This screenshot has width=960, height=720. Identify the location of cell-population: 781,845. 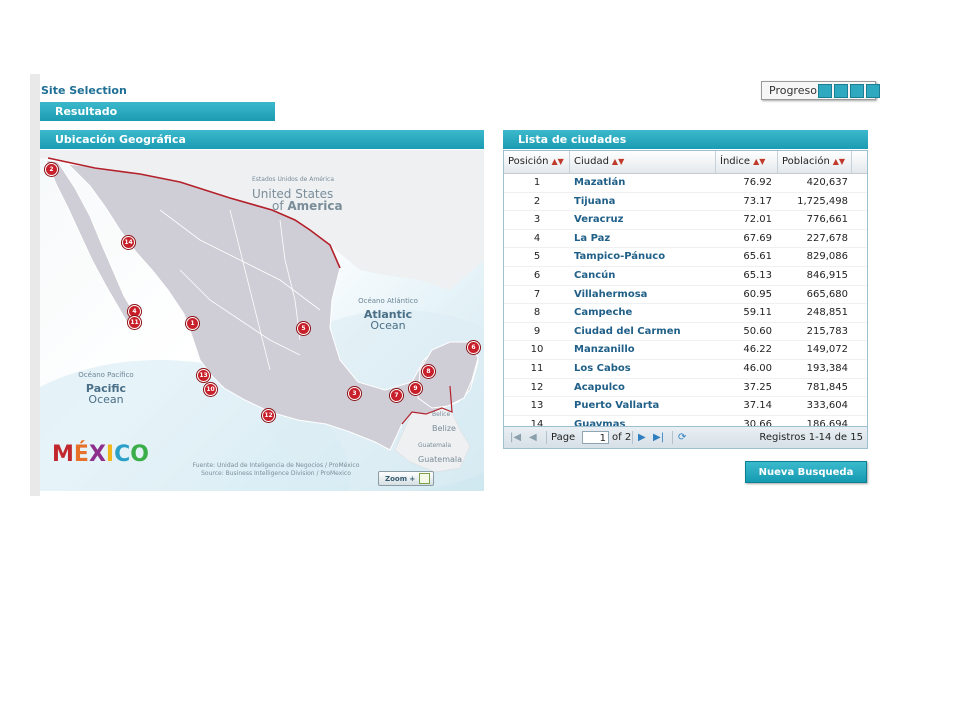
(827, 387).